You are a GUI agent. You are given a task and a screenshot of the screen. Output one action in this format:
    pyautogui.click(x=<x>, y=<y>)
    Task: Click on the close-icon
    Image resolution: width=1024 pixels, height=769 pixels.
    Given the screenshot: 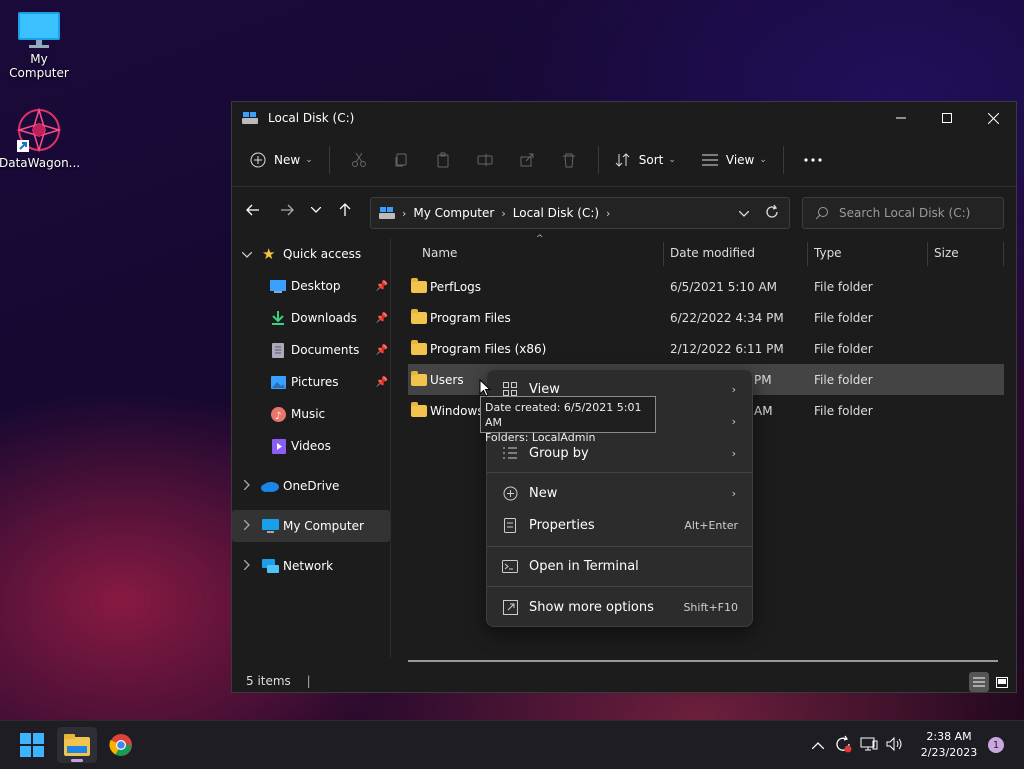 What is the action you would take?
    pyautogui.click(x=993, y=118)
    